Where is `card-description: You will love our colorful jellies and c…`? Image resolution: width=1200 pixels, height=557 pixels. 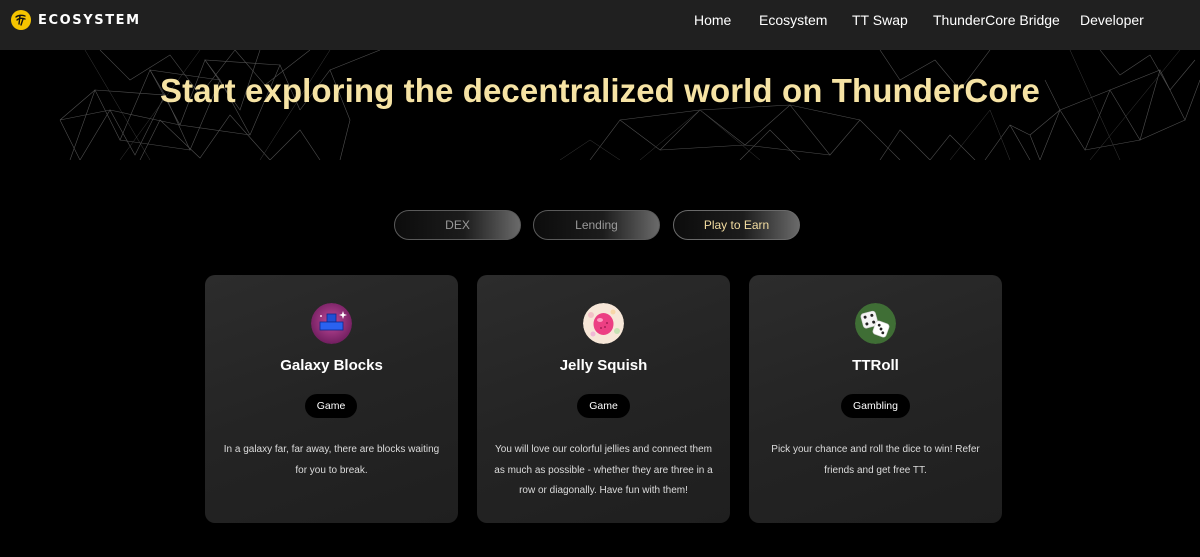
card-description: You will love our colorful jellies and c… is located at coordinates (603, 470).